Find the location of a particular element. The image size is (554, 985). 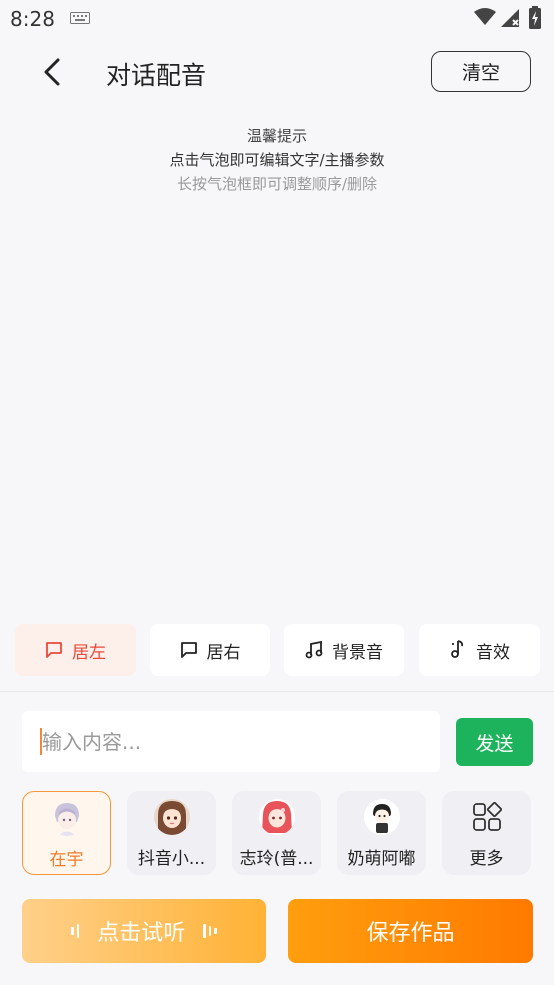

tip-title: 温馨提示 is located at coordinates (276, 136).